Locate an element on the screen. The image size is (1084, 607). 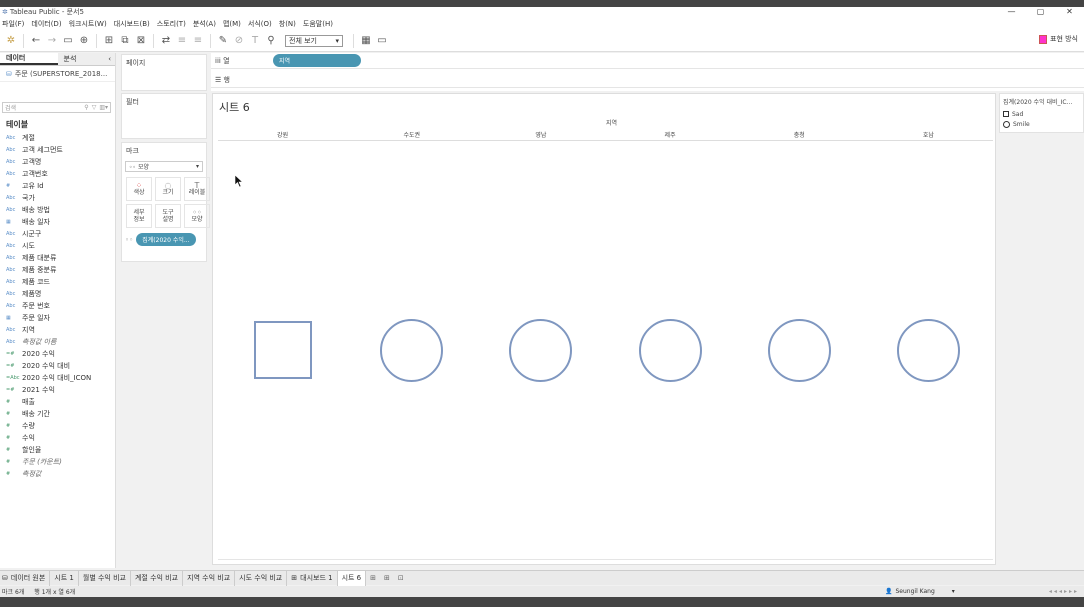
field-item: # 주문 (카운트) is located at coordinates (57, 462).